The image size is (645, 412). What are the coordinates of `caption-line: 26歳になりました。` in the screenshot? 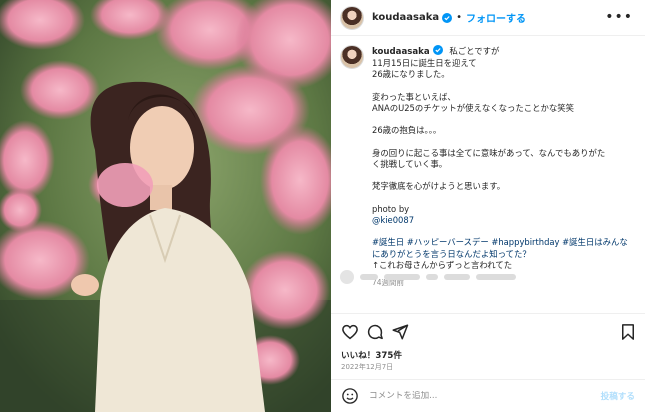 It's located at (411, 74).